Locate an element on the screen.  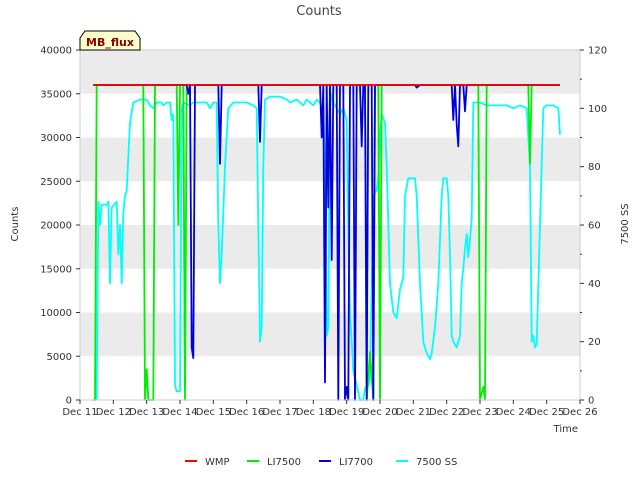
y2-axis-ticks: 0 20 40 60 80 100 120 is located at coordinates (593, 226).